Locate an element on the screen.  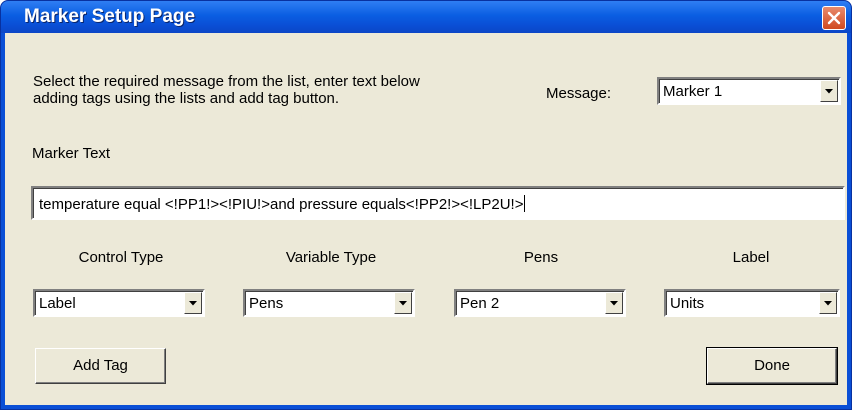
variable-type-label: Variable Type is located at coordinates (331, 257).